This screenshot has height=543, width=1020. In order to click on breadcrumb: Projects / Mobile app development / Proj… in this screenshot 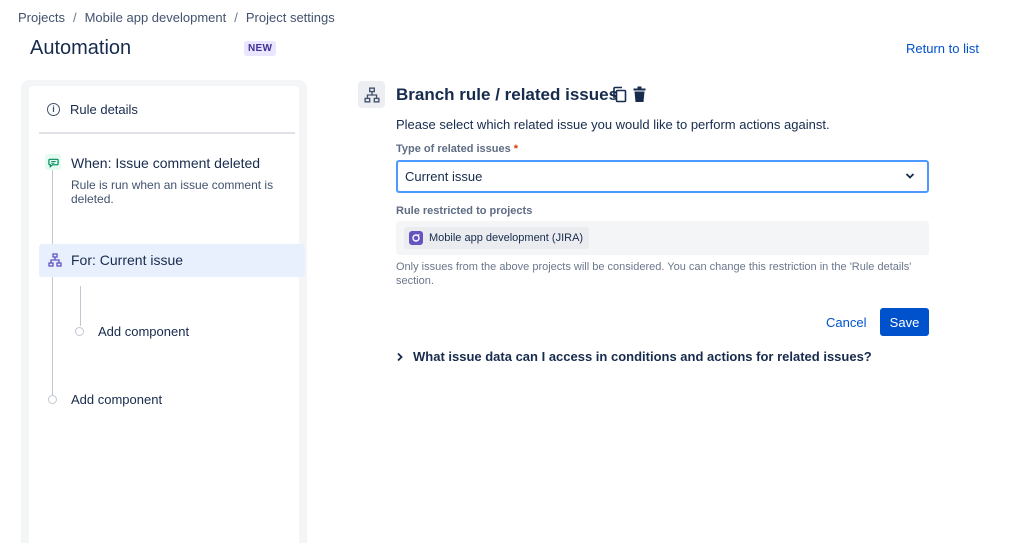, I will do `click(176, 17)`.